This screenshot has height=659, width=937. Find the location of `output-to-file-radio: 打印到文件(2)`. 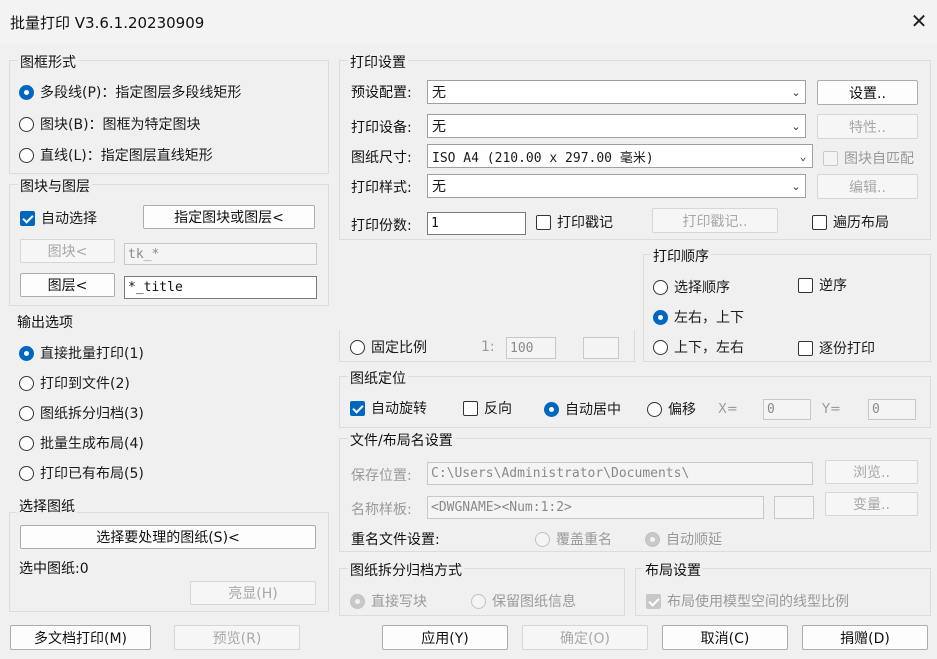

output-to-file-radio: 打印到文件(2) is located at coordinates (74, 383).